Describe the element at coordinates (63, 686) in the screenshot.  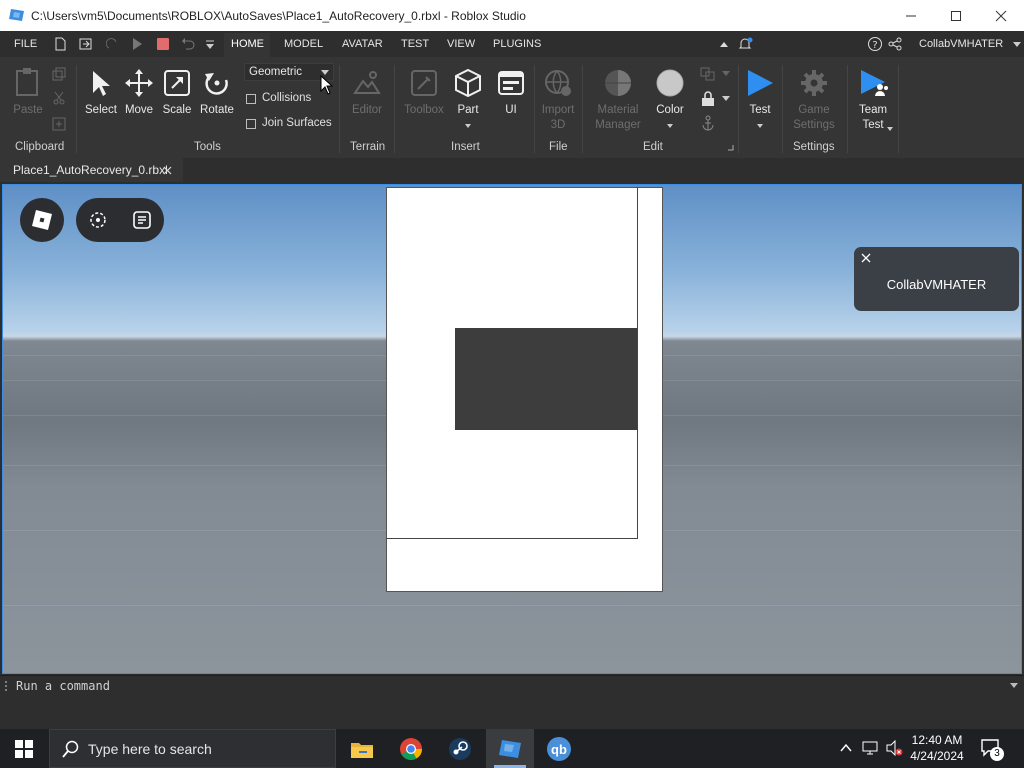
I see `command-input: Run a command` at that location.